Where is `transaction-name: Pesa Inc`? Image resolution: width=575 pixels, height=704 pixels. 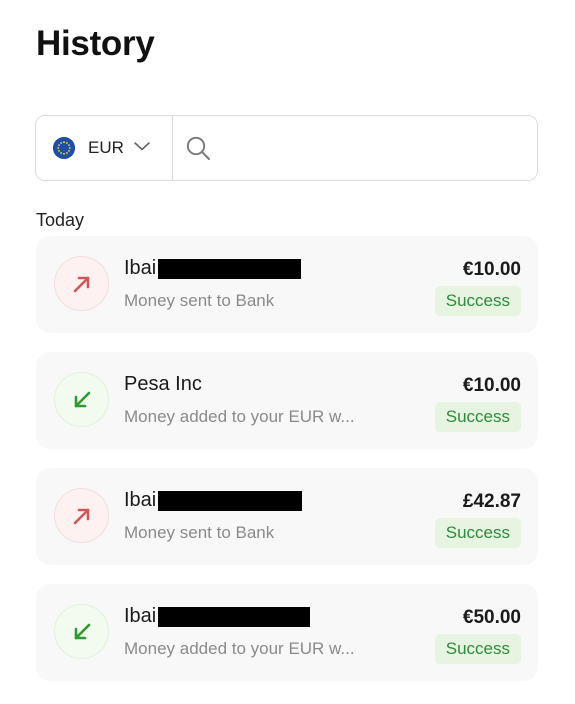
transaction-name: Pesa Inc is located at coordinates (163, 384).